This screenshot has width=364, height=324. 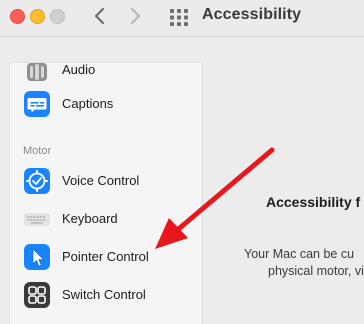 I want to click on content-description: Your Mac can be cu physical motor, vi, so click(x=304, y=263).